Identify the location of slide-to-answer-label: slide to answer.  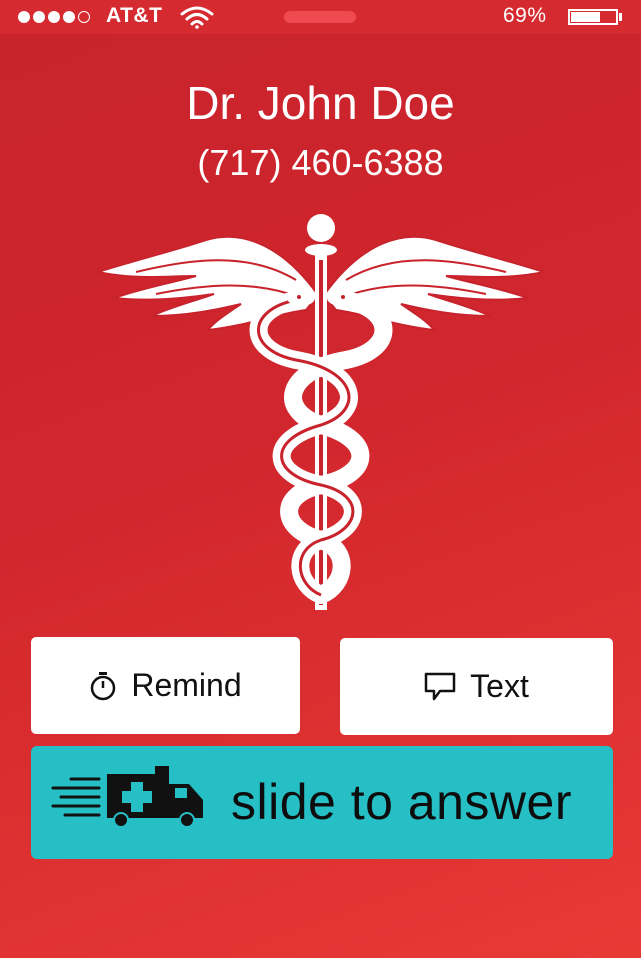
(401, 802).